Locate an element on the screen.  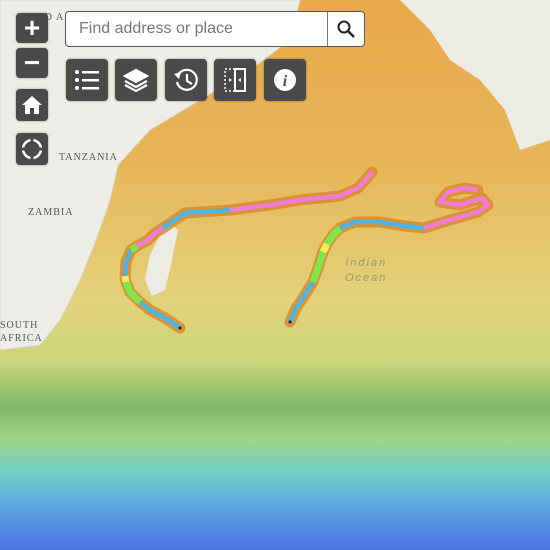
layers-icon is located at coordinates (136, 80).